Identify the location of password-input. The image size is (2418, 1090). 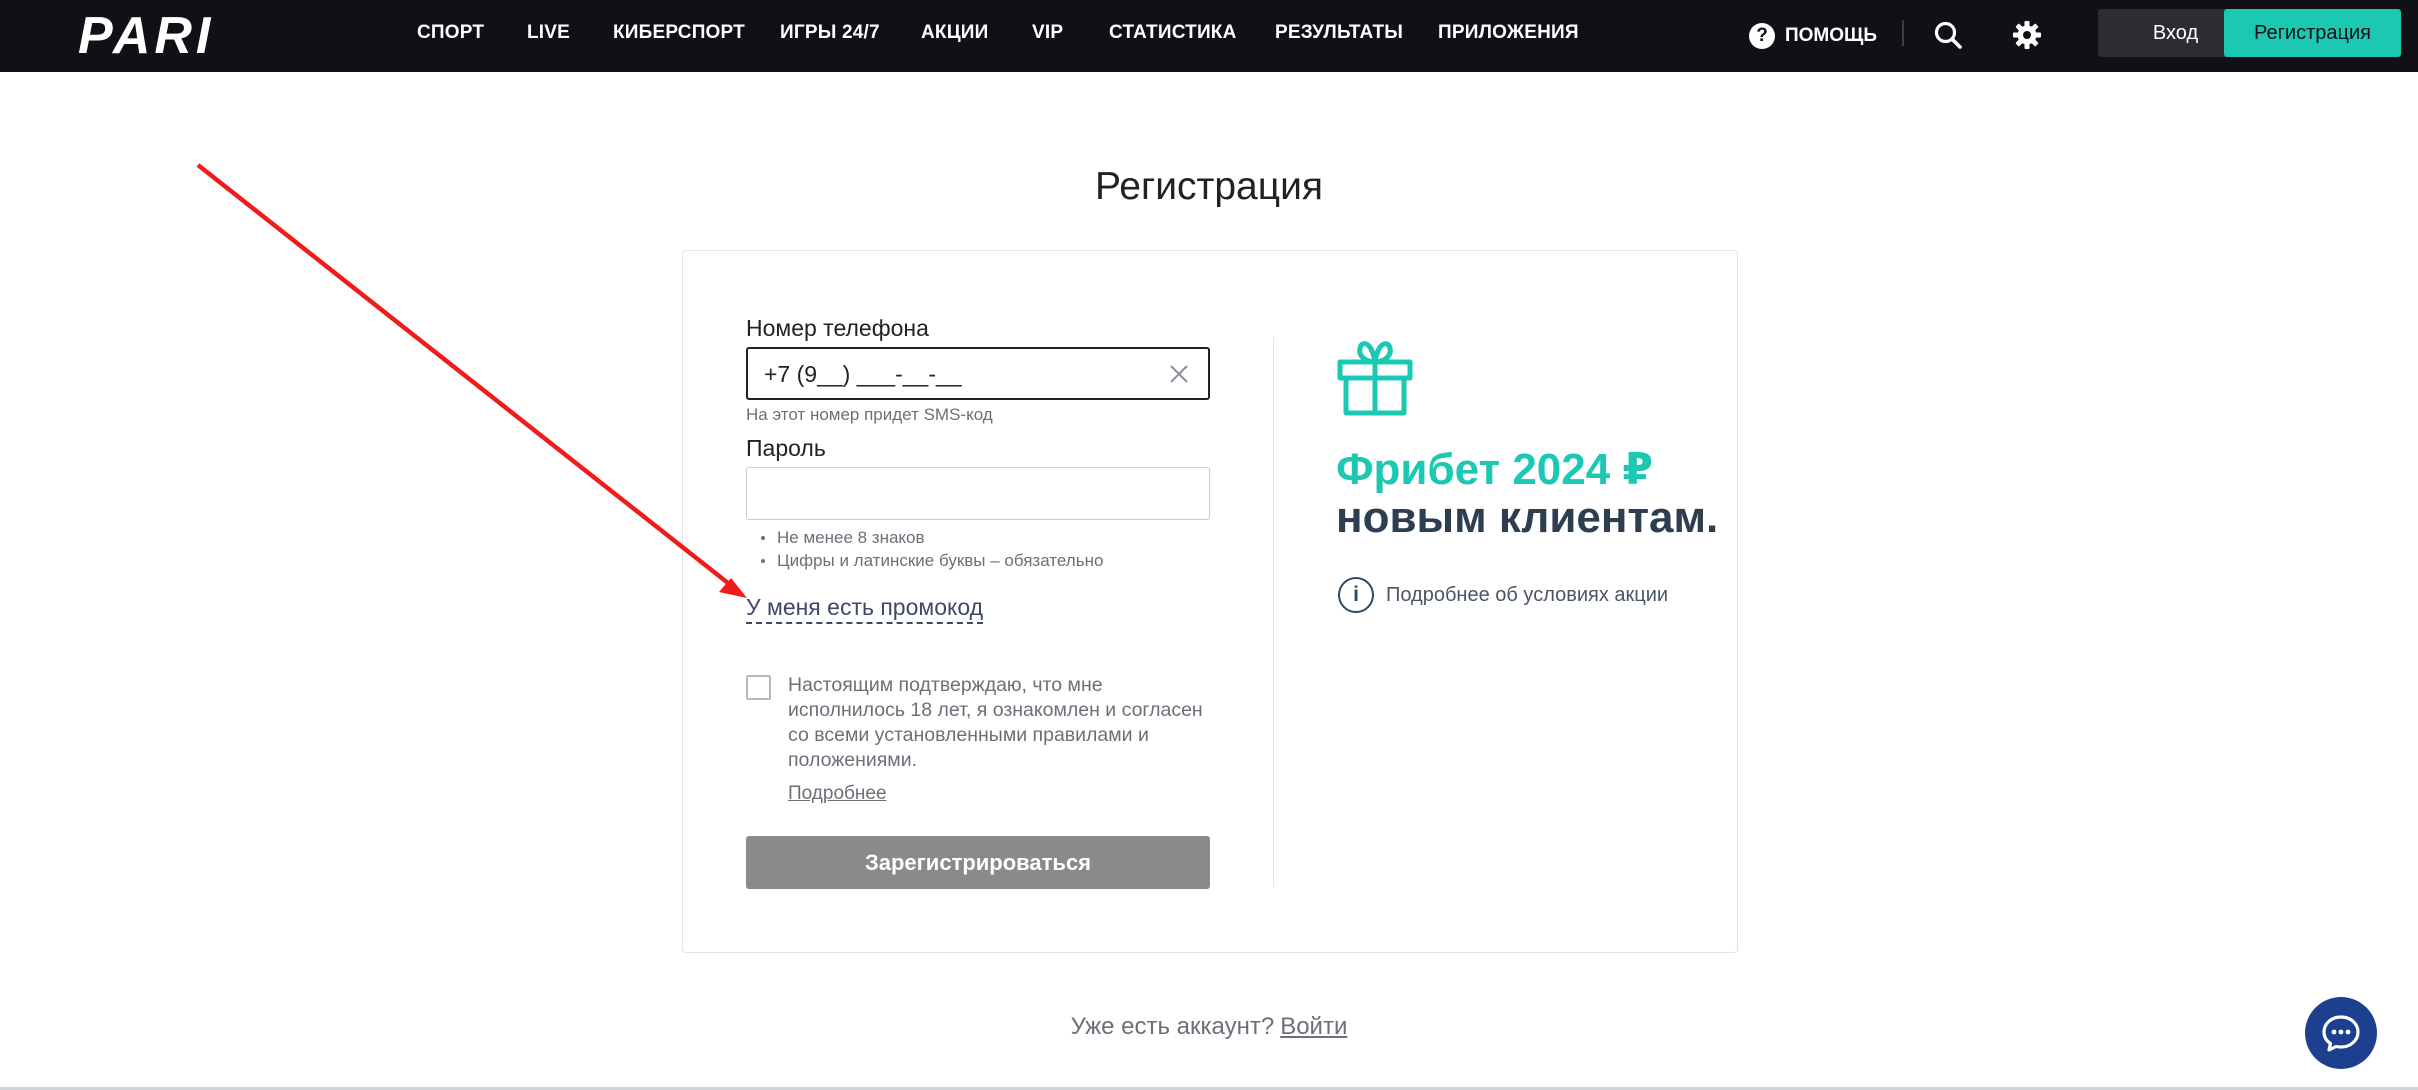
(976, 494).